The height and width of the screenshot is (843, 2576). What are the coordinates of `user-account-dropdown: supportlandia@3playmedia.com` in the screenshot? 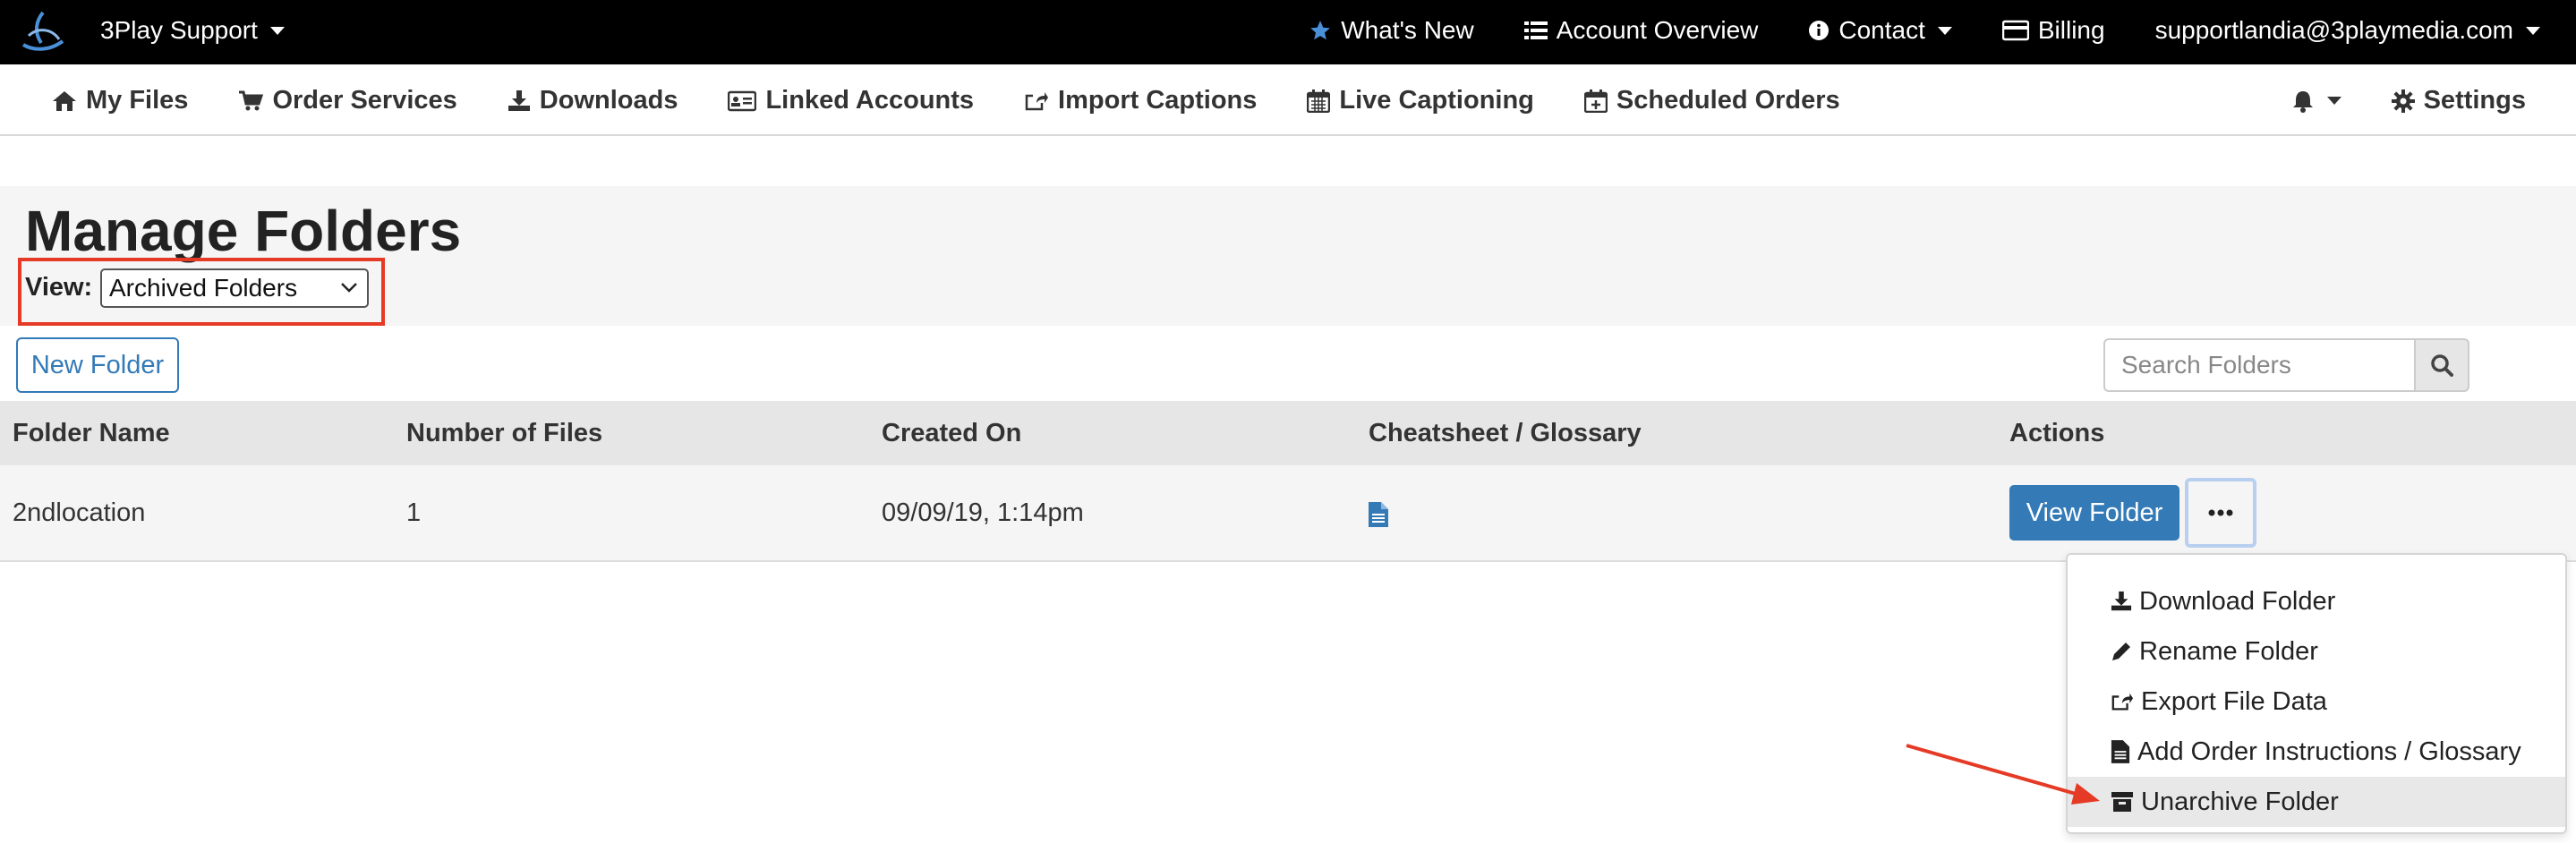 It's located at (2347, 31).